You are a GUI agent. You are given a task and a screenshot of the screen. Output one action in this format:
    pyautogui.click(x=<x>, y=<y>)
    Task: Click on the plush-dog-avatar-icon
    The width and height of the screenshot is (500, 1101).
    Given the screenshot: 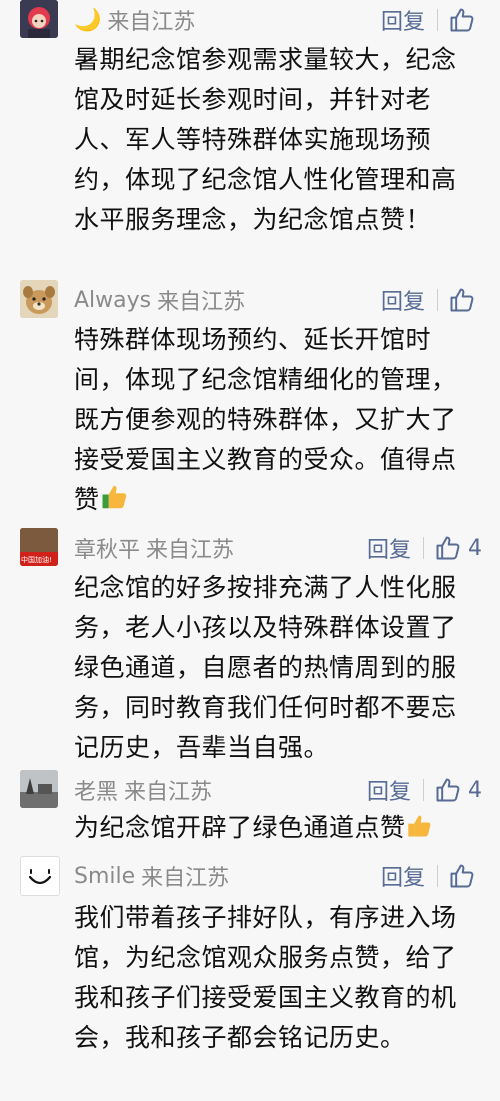 What is the action you would take?
    pyautogui.click(x=39, y=299)
    